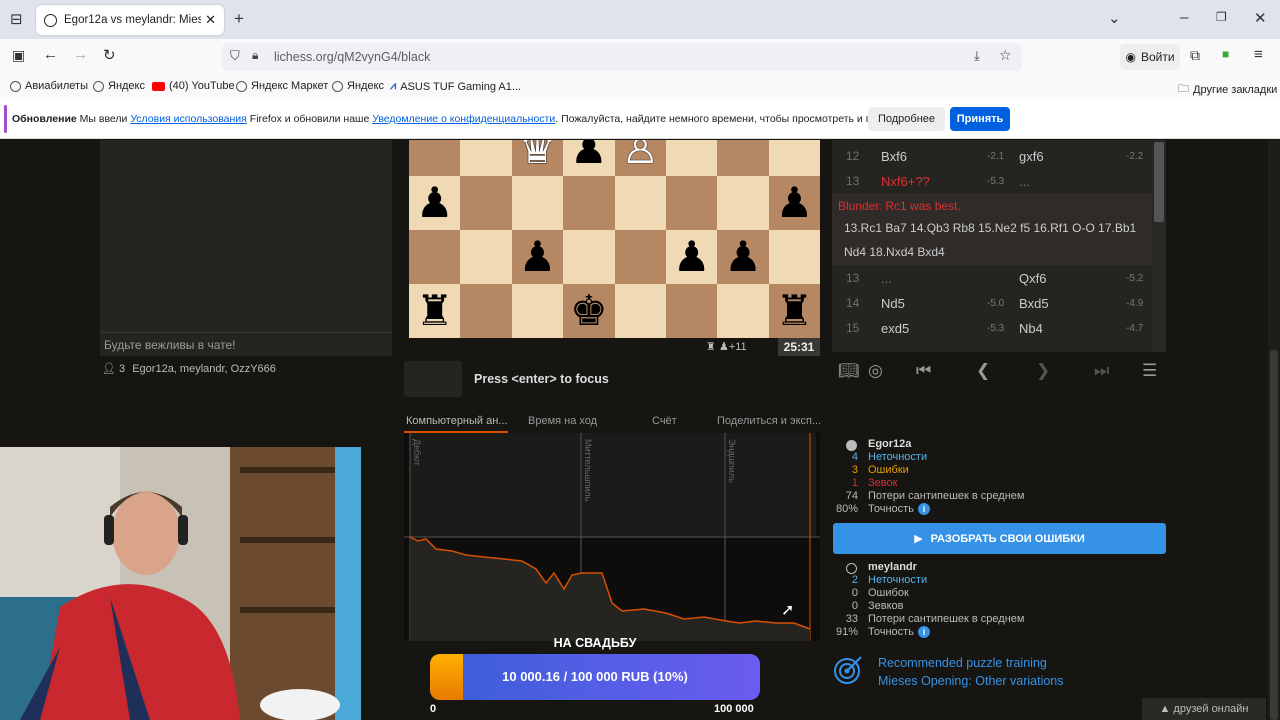 This screenshot has height=720, width=1280. What do you see at coordinates (109, 55) in the screenshot?
I see `reload-icon: ↻` at bounding box center [109, 55].